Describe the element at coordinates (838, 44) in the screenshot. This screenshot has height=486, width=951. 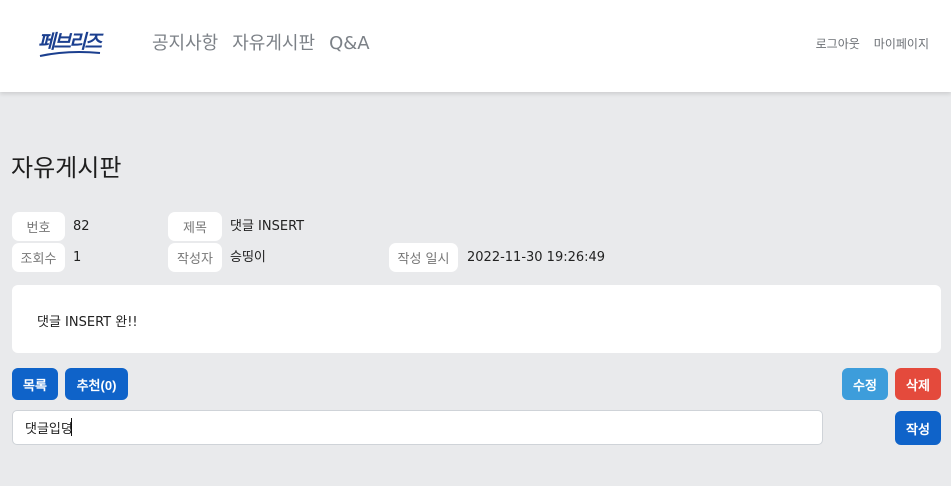
I see `logout-link: 로그아웃` at that location.